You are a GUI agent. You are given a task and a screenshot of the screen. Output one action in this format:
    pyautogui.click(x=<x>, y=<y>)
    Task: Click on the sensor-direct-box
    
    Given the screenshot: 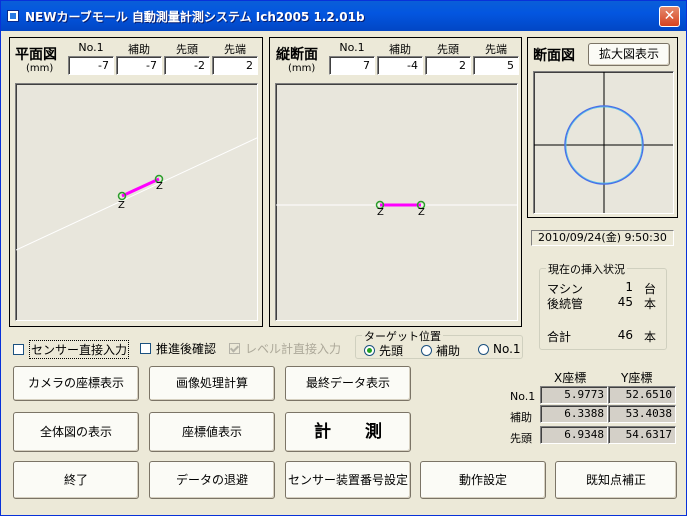 What is the action you would take?
    pyautogui.click(x=18, y=349)
    